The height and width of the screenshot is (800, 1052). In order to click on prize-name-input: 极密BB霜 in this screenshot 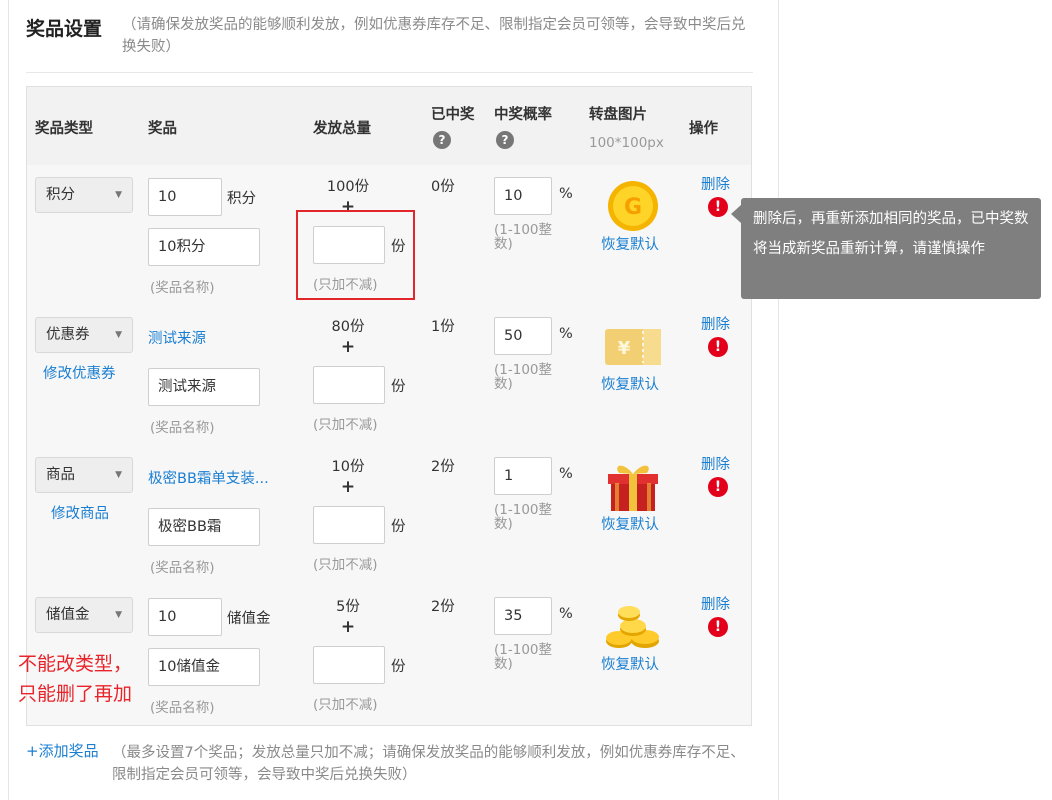, I will do `click(204, 527)`.